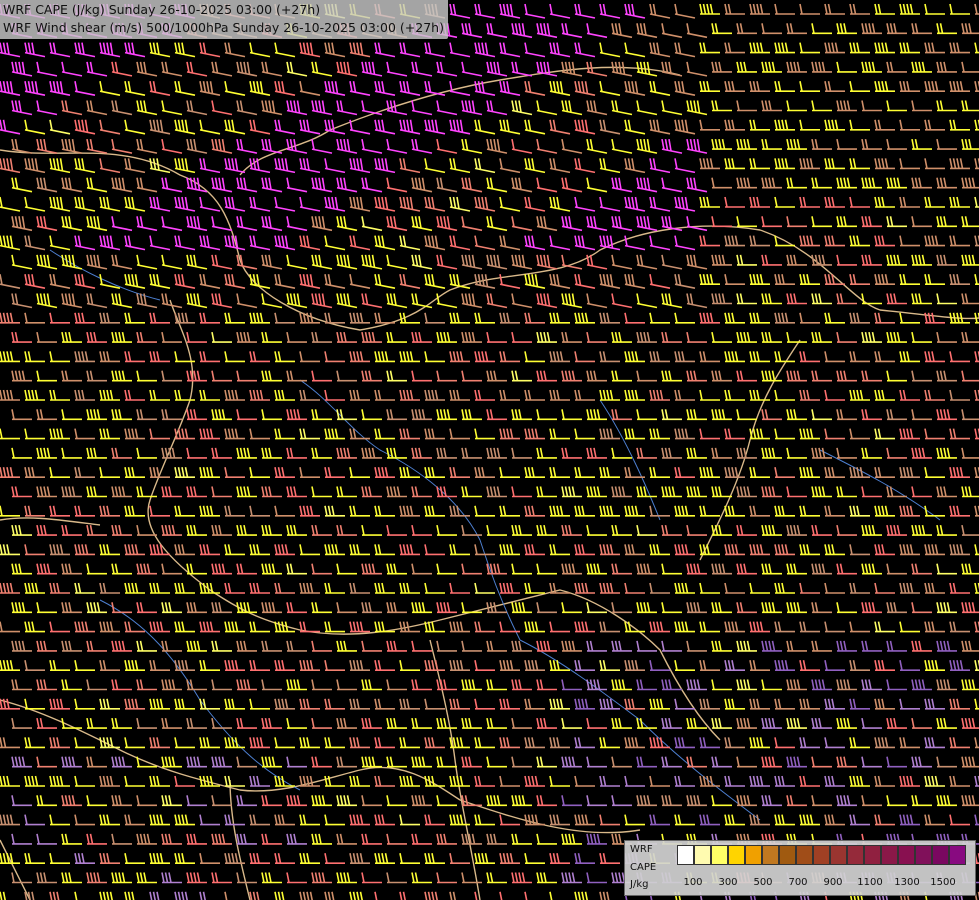 This screenshot has height=900, width=979. I want to click on legend-tick-label: 1100, so click(870, 882).